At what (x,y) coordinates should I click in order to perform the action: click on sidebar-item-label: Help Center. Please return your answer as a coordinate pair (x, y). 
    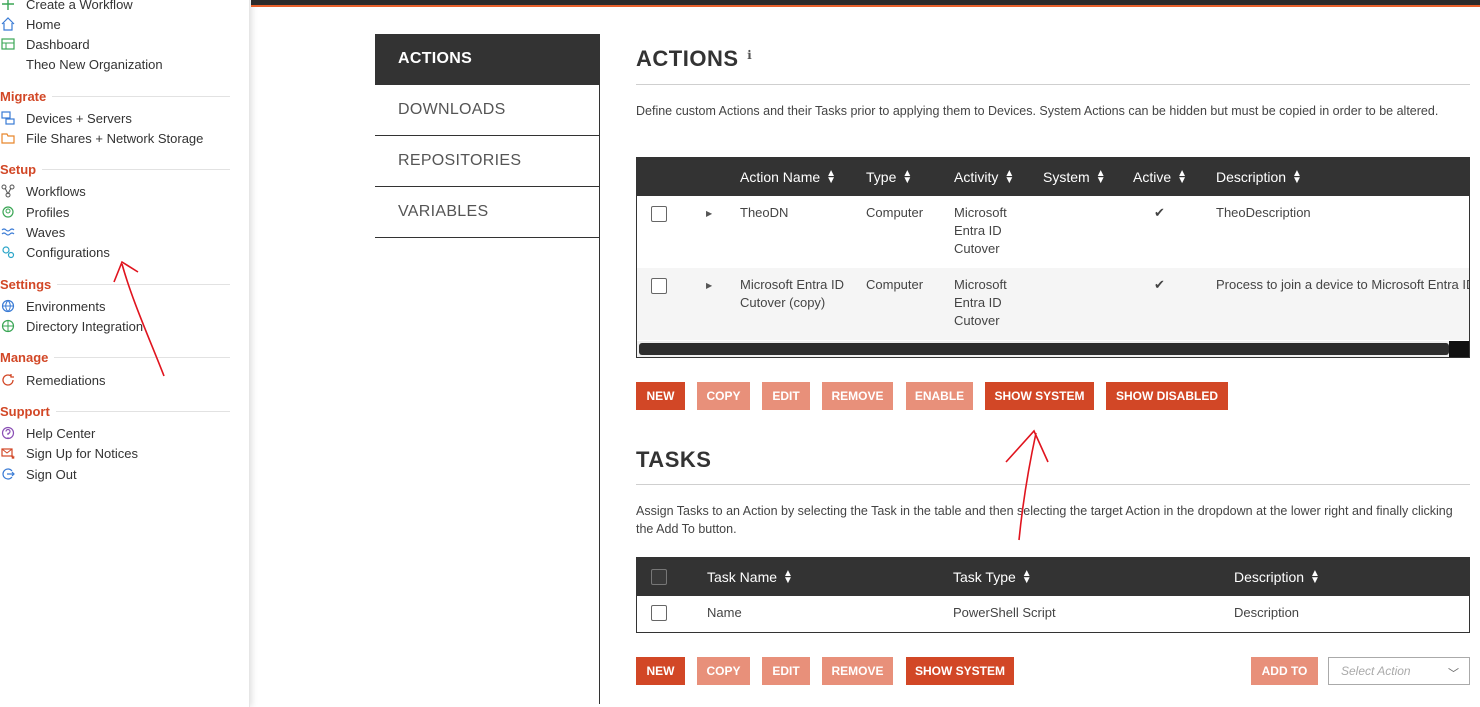
    Looking at the image, I should click on (61, 433).